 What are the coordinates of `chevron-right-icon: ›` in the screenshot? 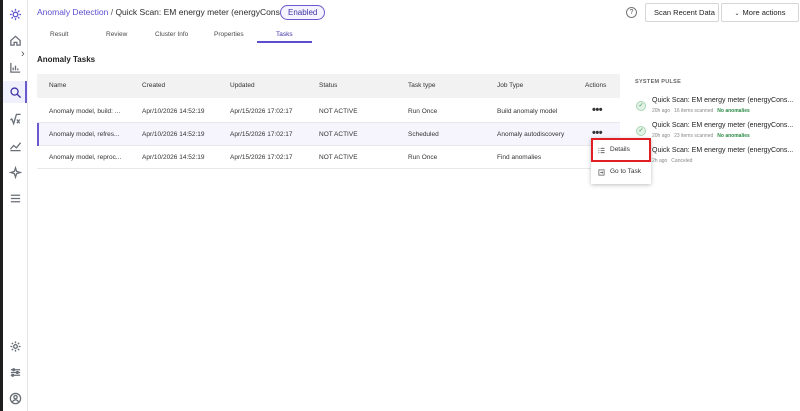 It's located at (23, 54).